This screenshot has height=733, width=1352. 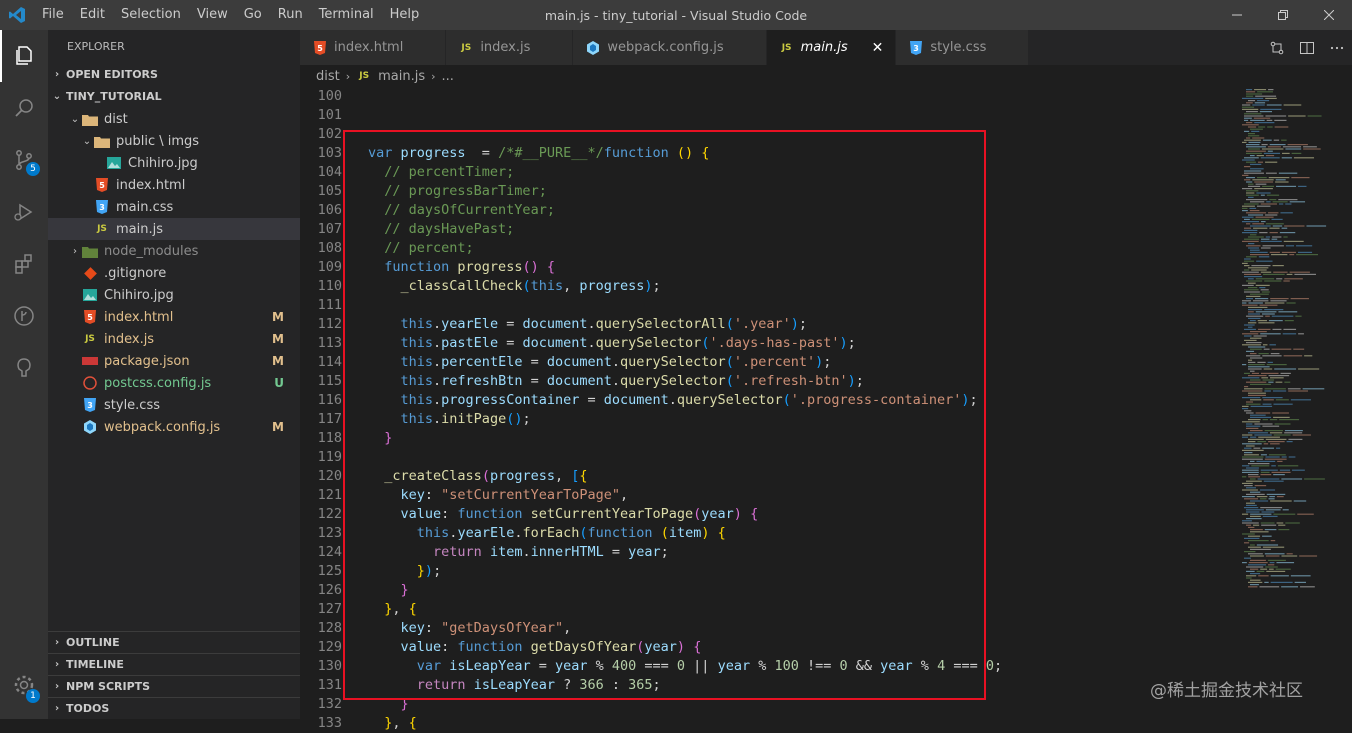 What do you see at coordinates (329, 685) in the screenshot?
I see `line-number: 131` at bounding box center [329, 685].